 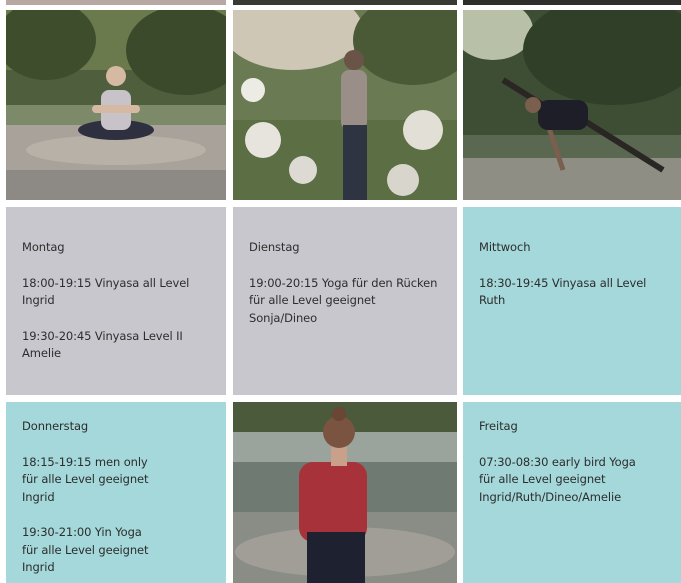 I want to click on class-time-title: 19:00-20:15 Yoga für den Rücken, so click(x=343, y=282).